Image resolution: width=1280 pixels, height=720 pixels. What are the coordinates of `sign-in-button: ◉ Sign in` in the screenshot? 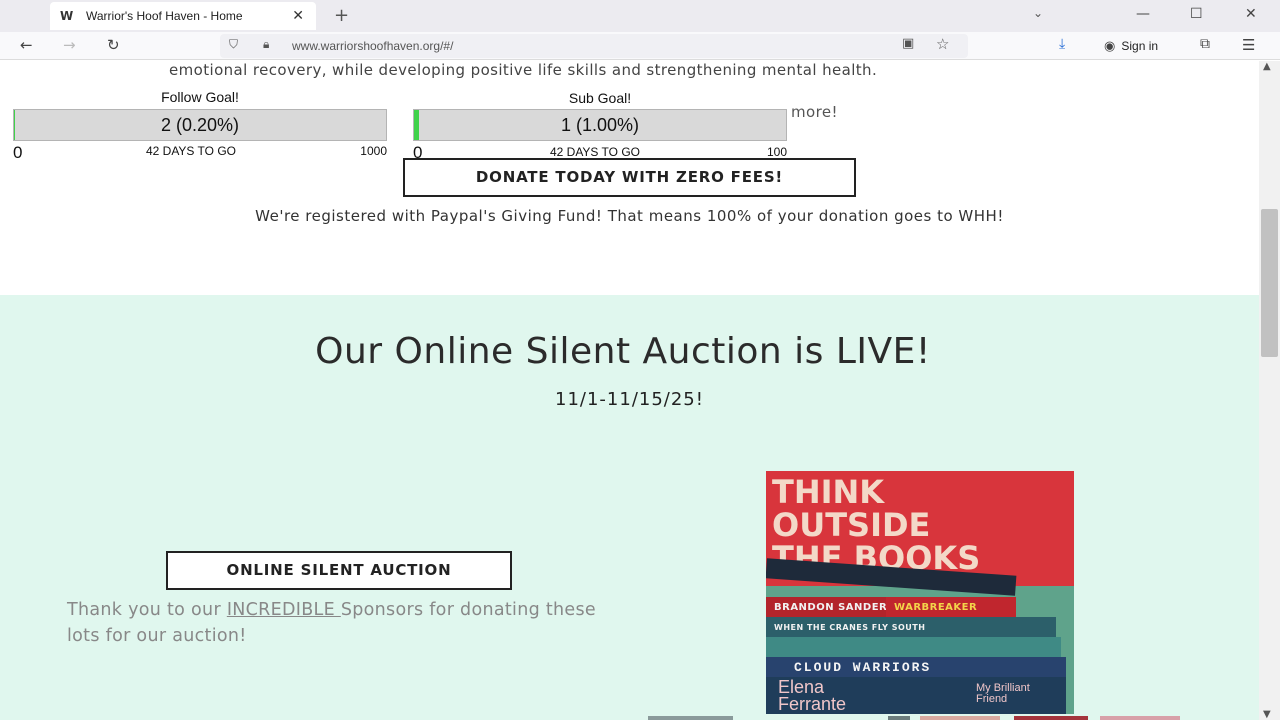 It's located at (1140, 46).